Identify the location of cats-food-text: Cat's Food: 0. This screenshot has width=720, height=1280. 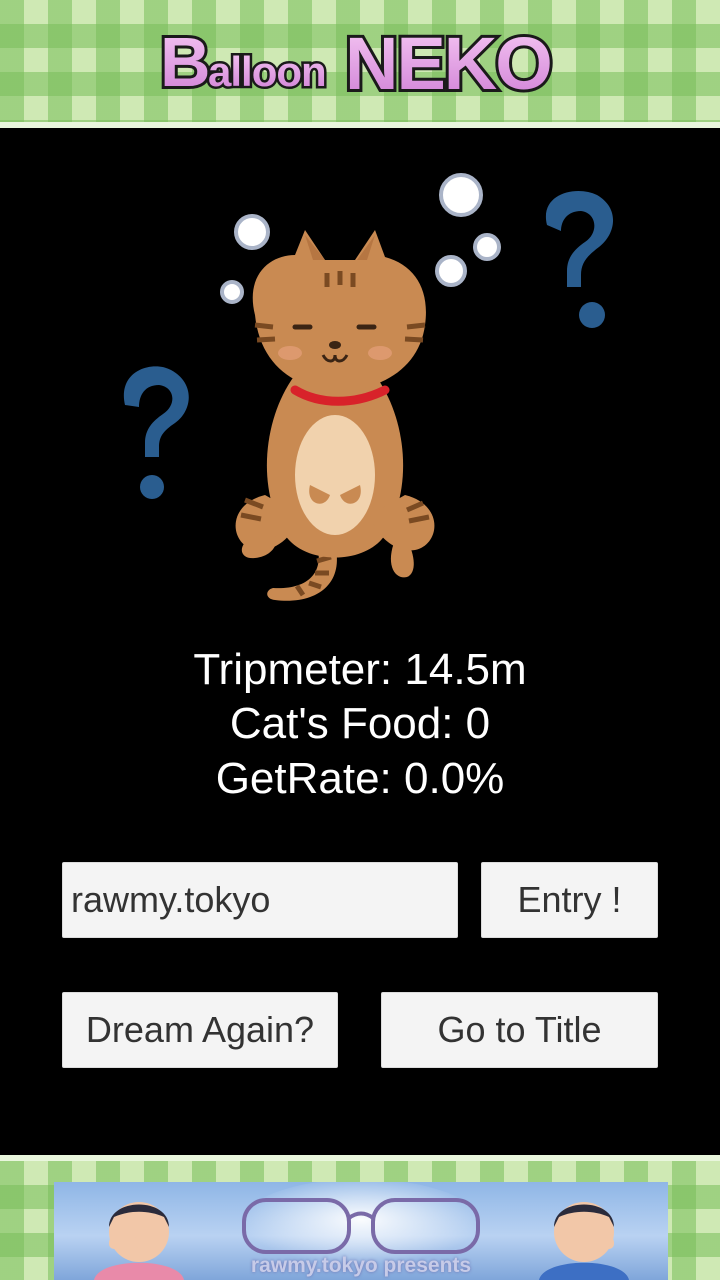
(360, 723).